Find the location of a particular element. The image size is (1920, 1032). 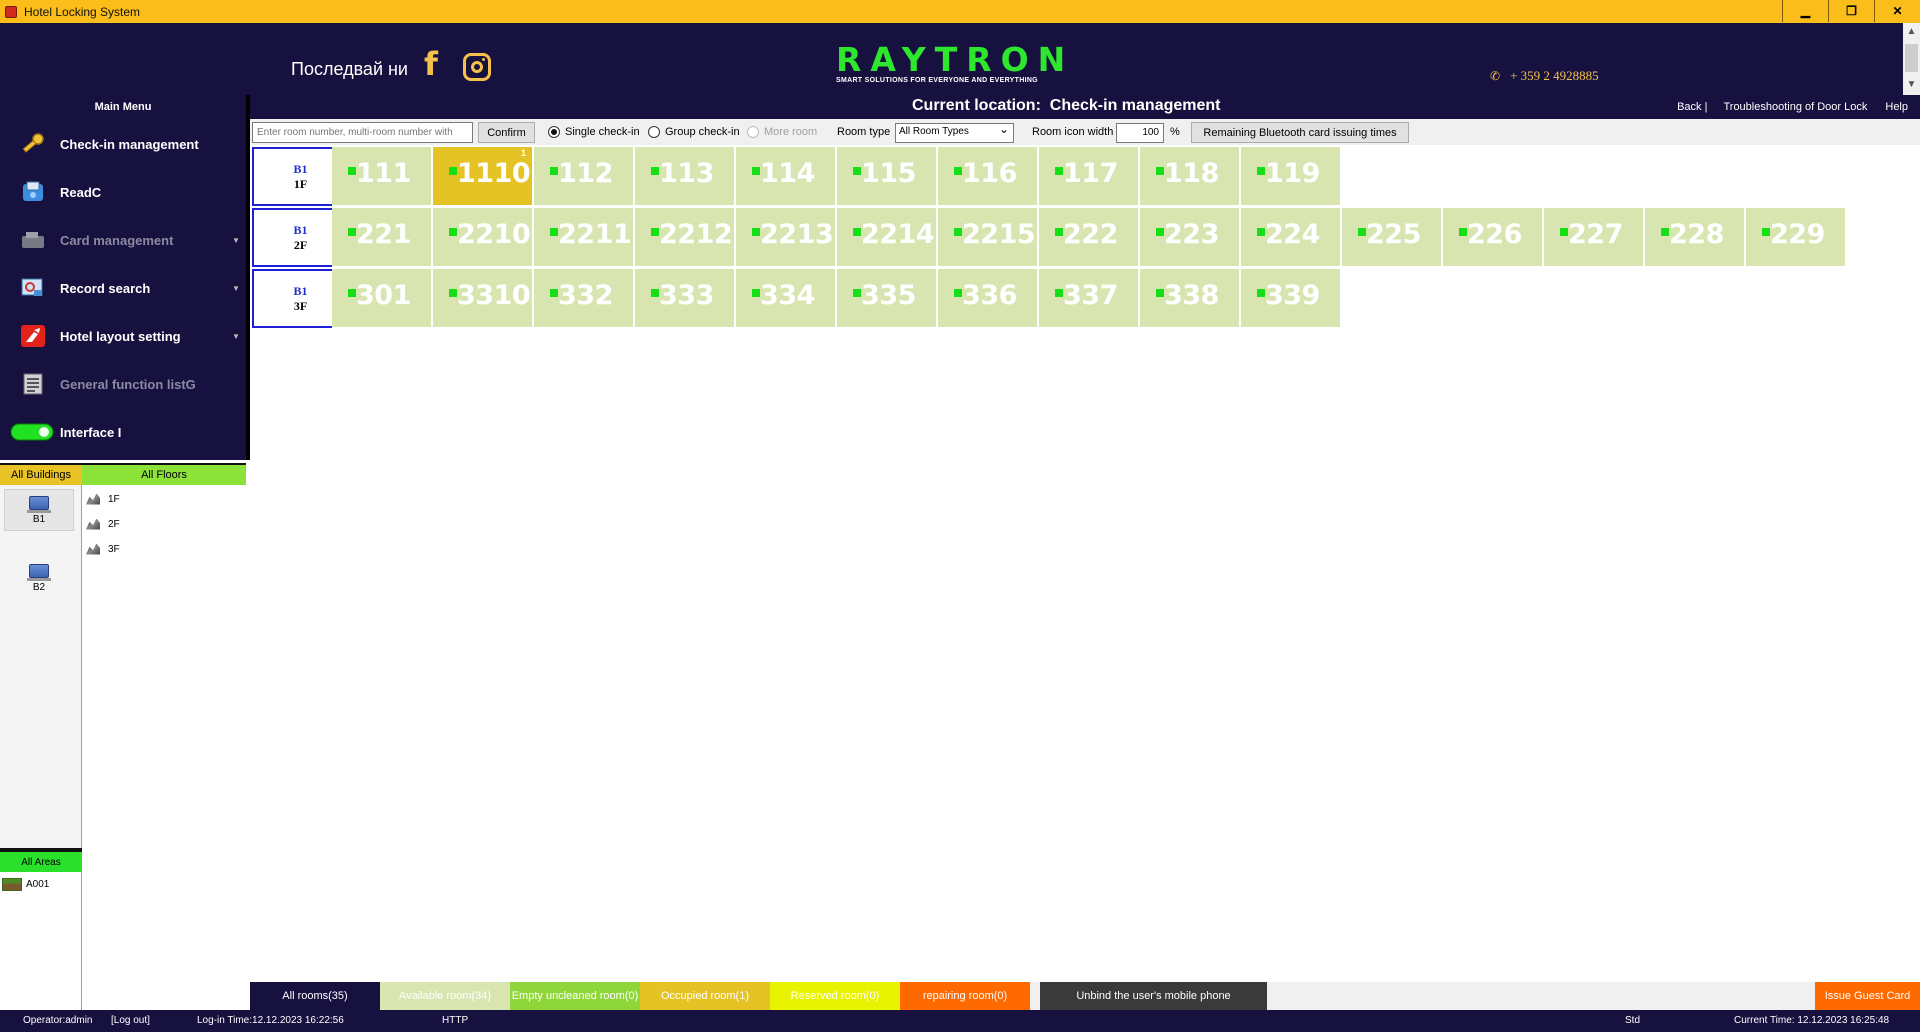

menu-item-readc: ReadC is located at coordinates (123, 192).